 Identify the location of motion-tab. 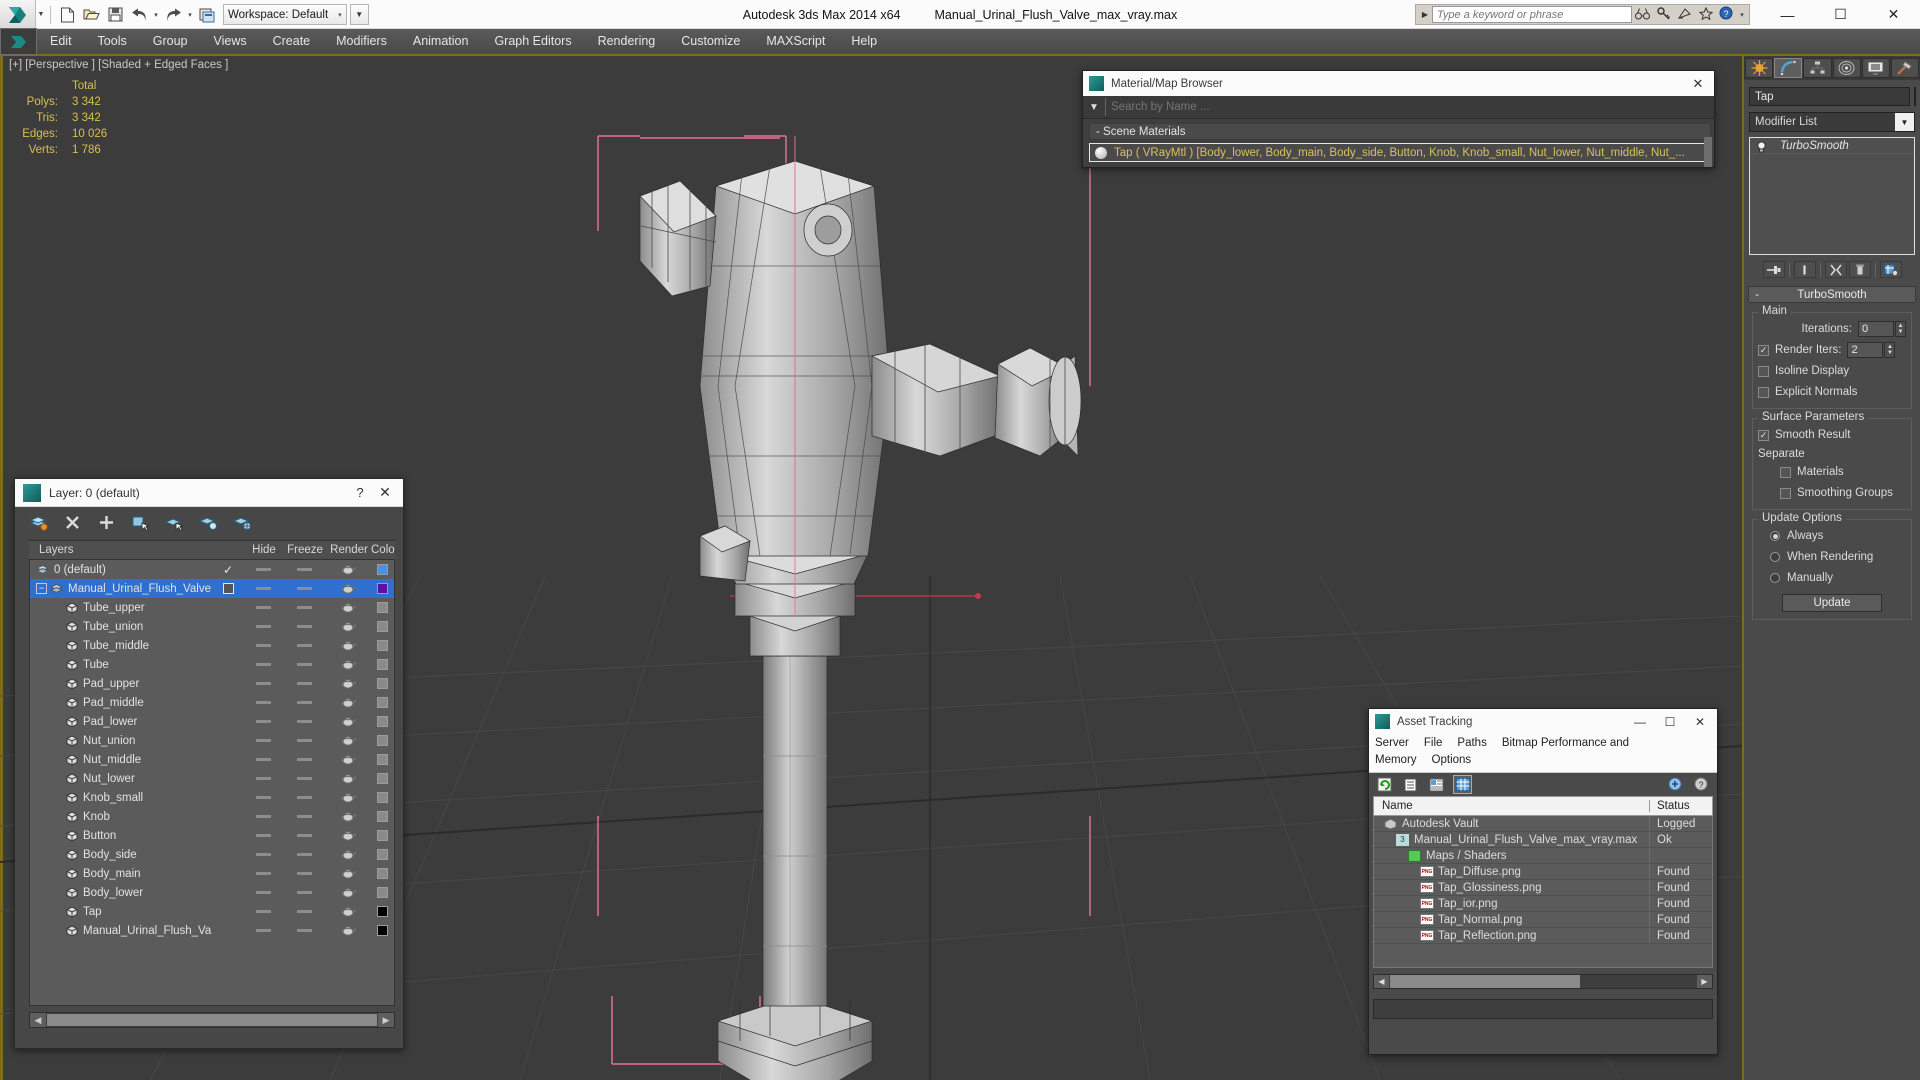
(1846, 68).